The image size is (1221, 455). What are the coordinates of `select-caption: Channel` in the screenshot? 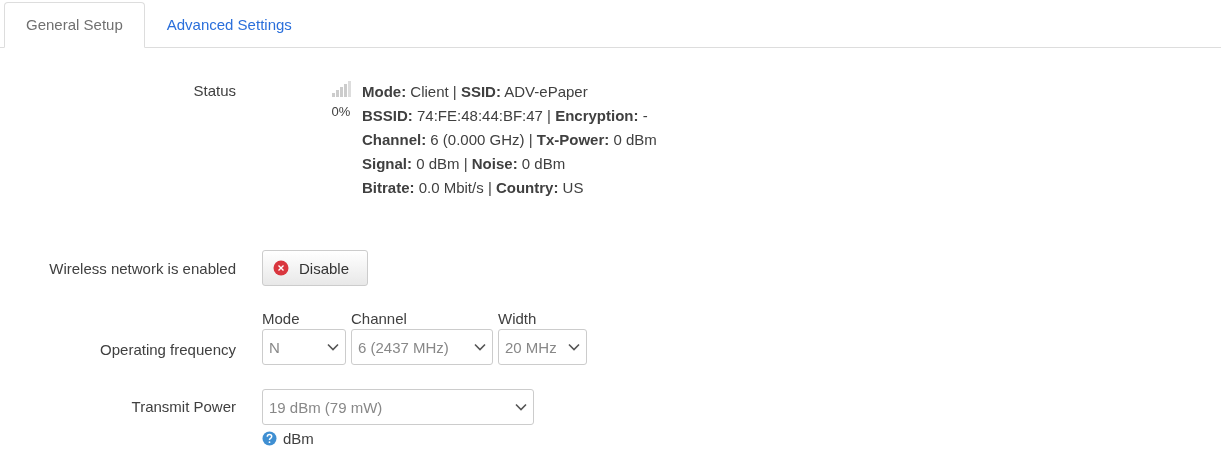 It's located at (379, 319).